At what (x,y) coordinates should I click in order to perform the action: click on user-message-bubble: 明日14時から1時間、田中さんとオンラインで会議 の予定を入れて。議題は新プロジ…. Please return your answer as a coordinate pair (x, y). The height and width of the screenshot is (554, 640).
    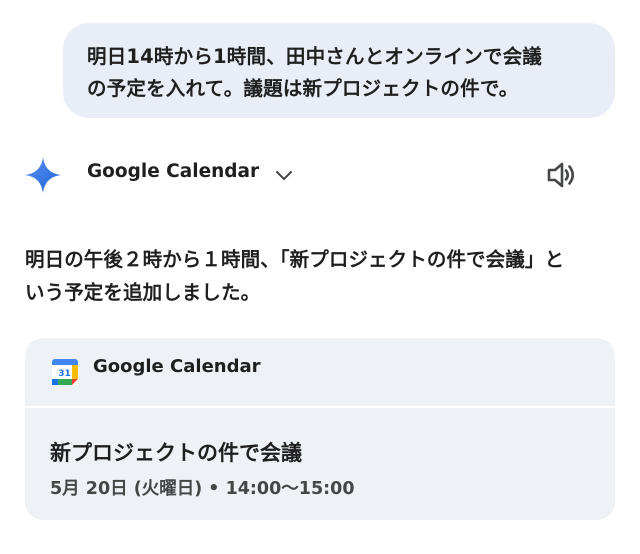
    Looking at the image, I should click on (339, 70).